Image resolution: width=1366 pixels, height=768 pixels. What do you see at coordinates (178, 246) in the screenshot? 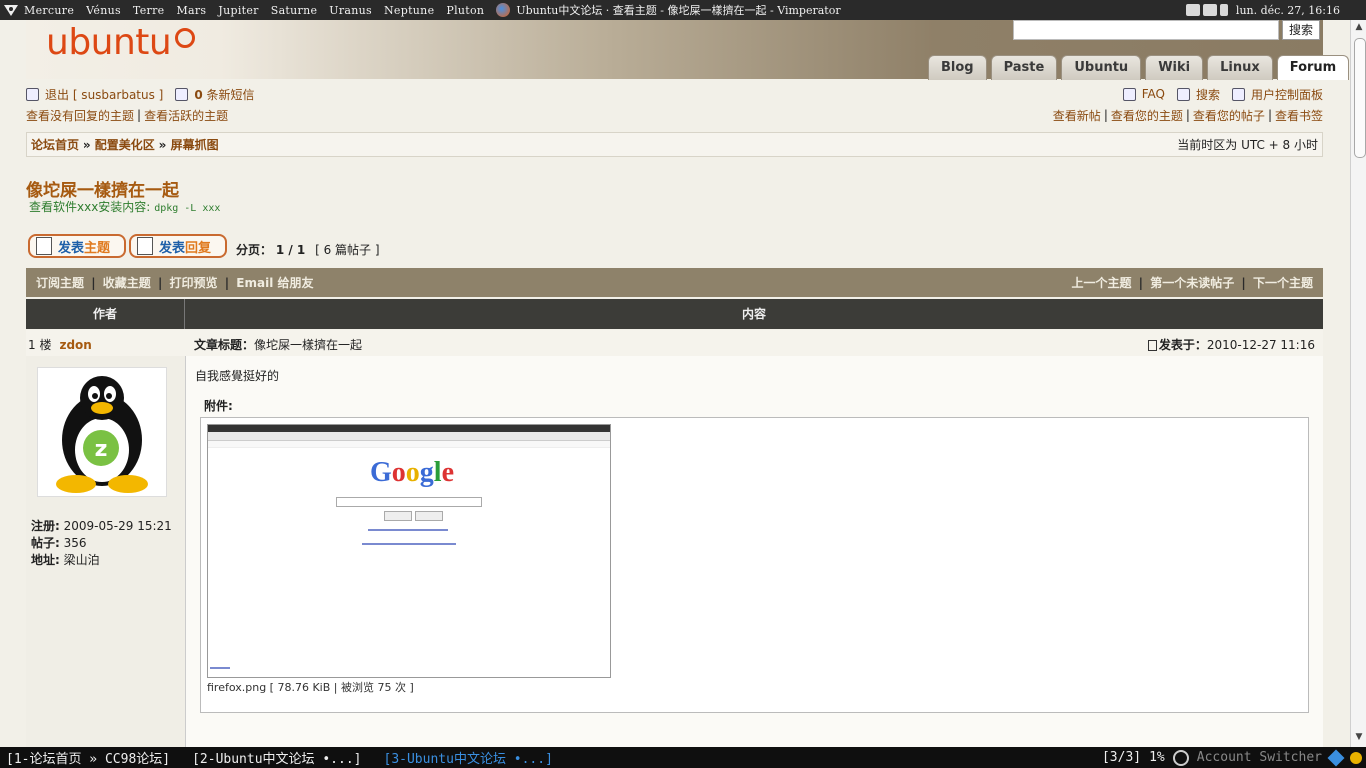
I see `post-reply-button: 发表 回复` at bounding box center [178, 246].